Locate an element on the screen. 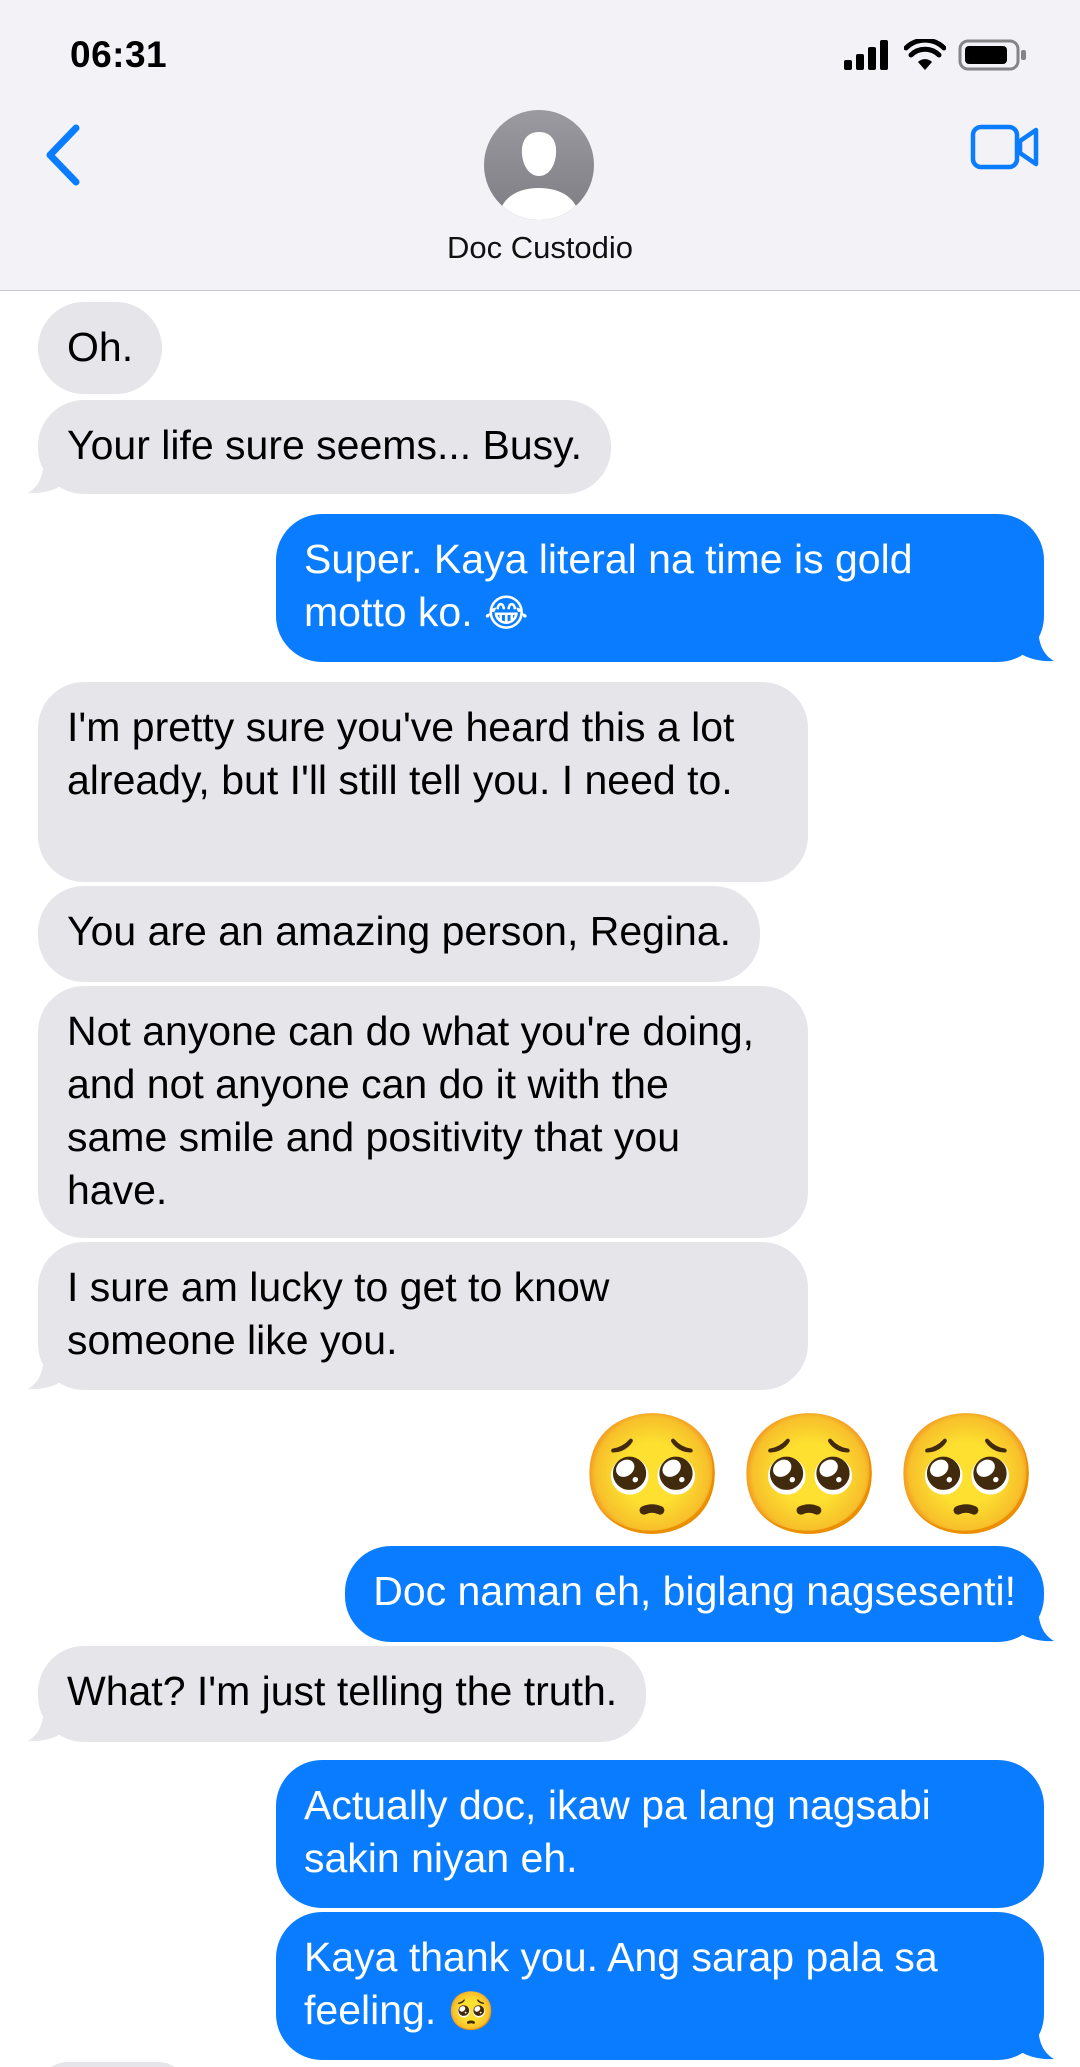  message-text: Oh. is located at coordinates (100, 347).